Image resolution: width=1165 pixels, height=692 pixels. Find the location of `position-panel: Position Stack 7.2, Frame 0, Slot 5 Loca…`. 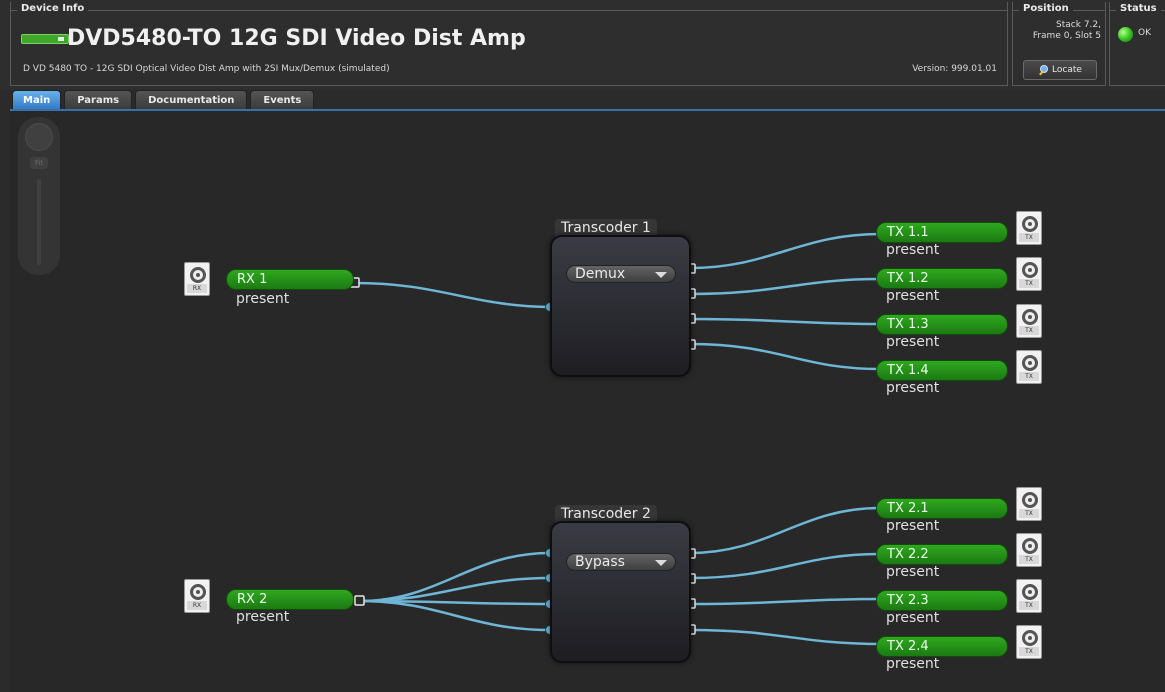

position-panel: Position Stack 7.2, Frame 0, Slot 5 Loca… is located at coordinates (1059, 44).